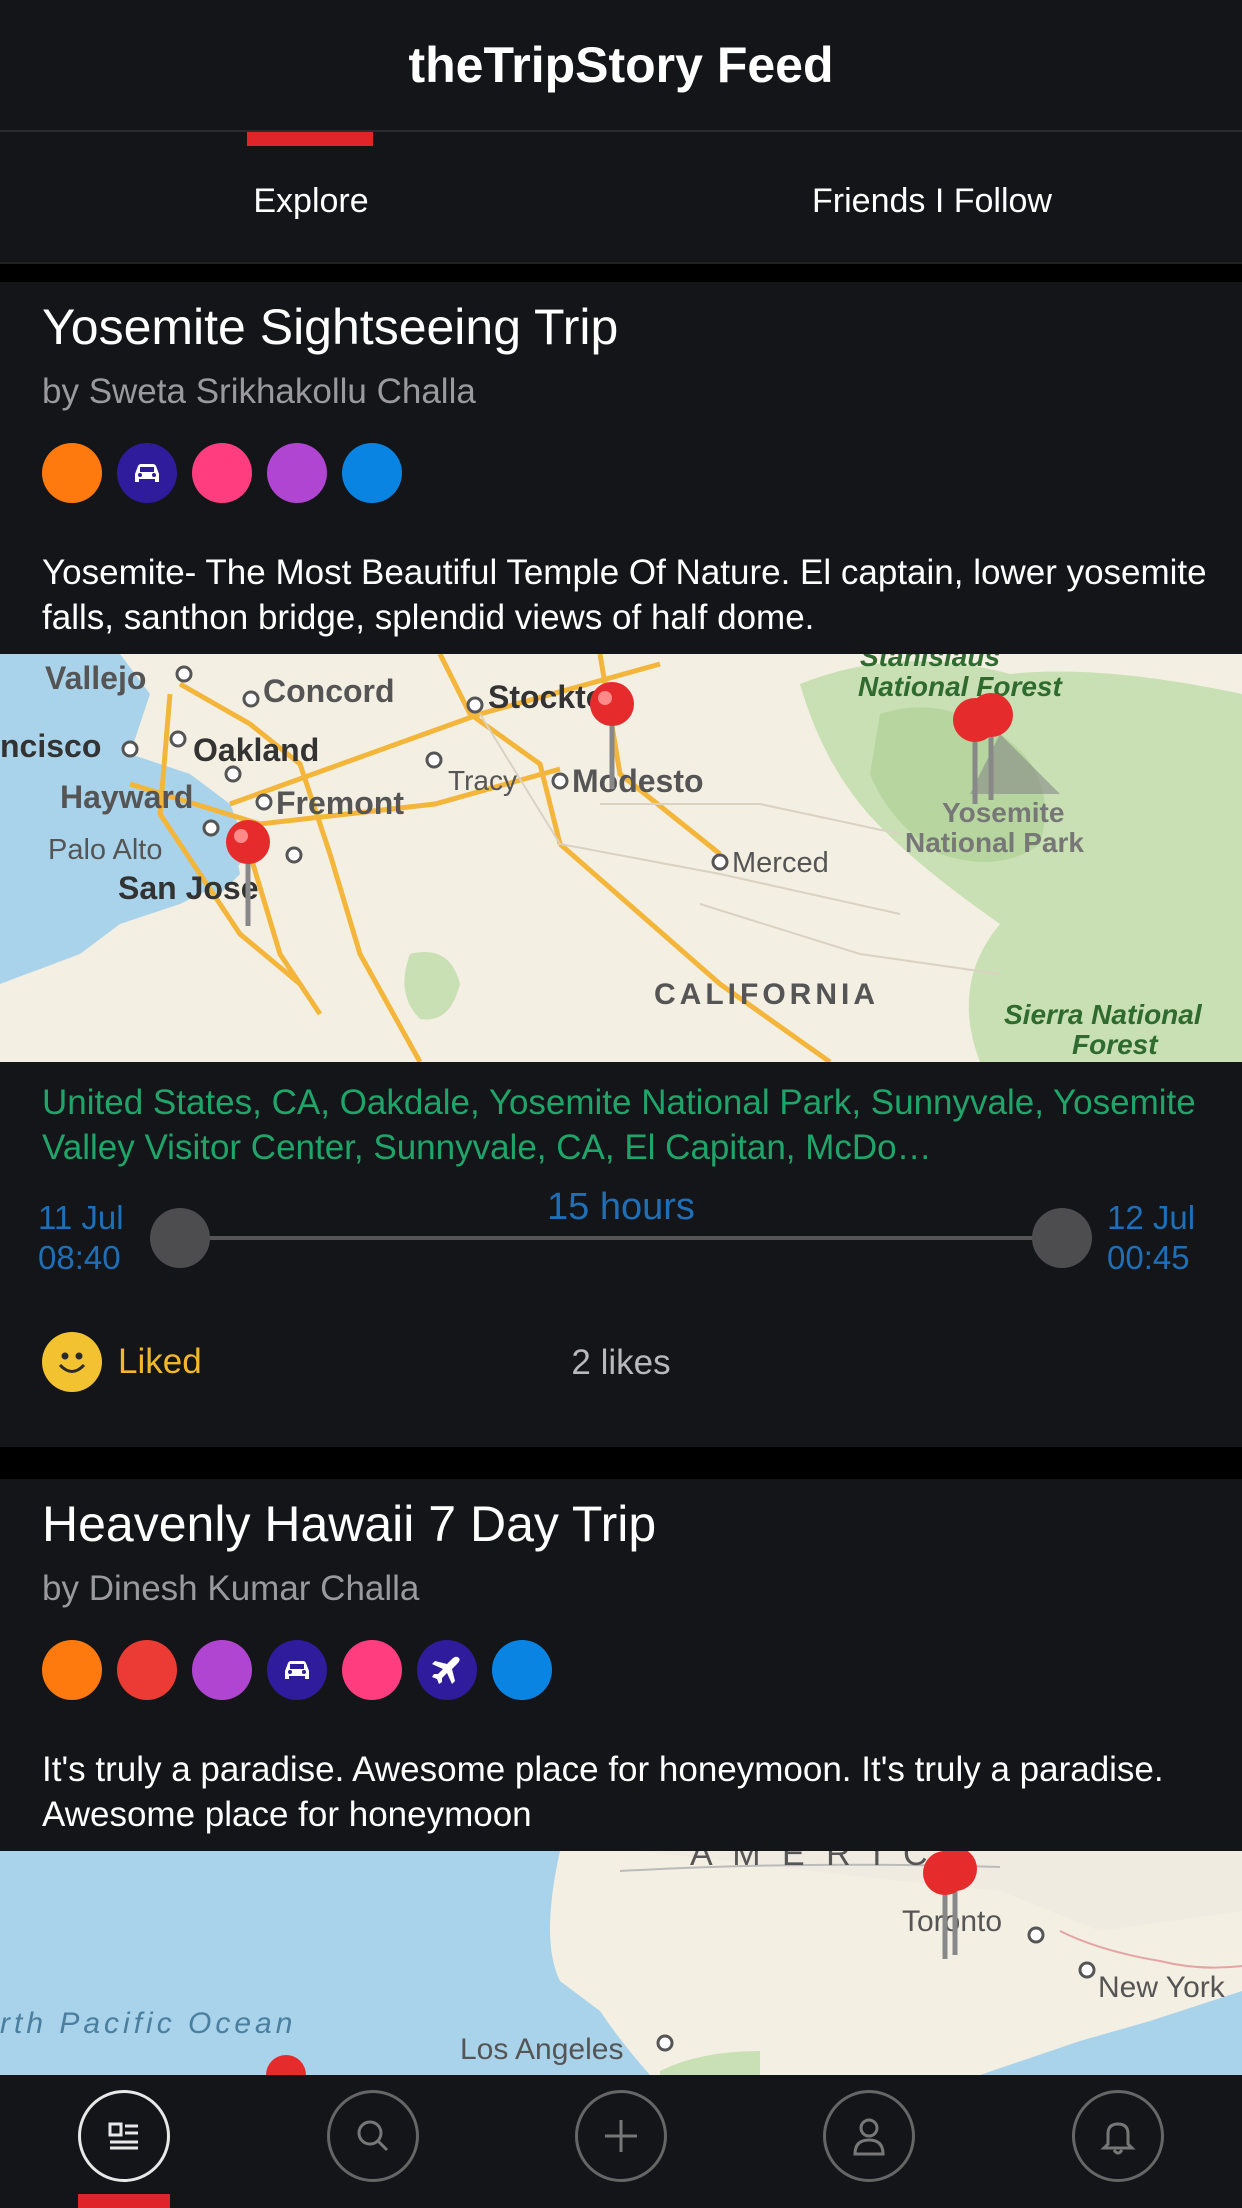 Image resolution: width=1242 pixels, height=2208 pixels. I want to click on timeline-track, so click(634, 1238).